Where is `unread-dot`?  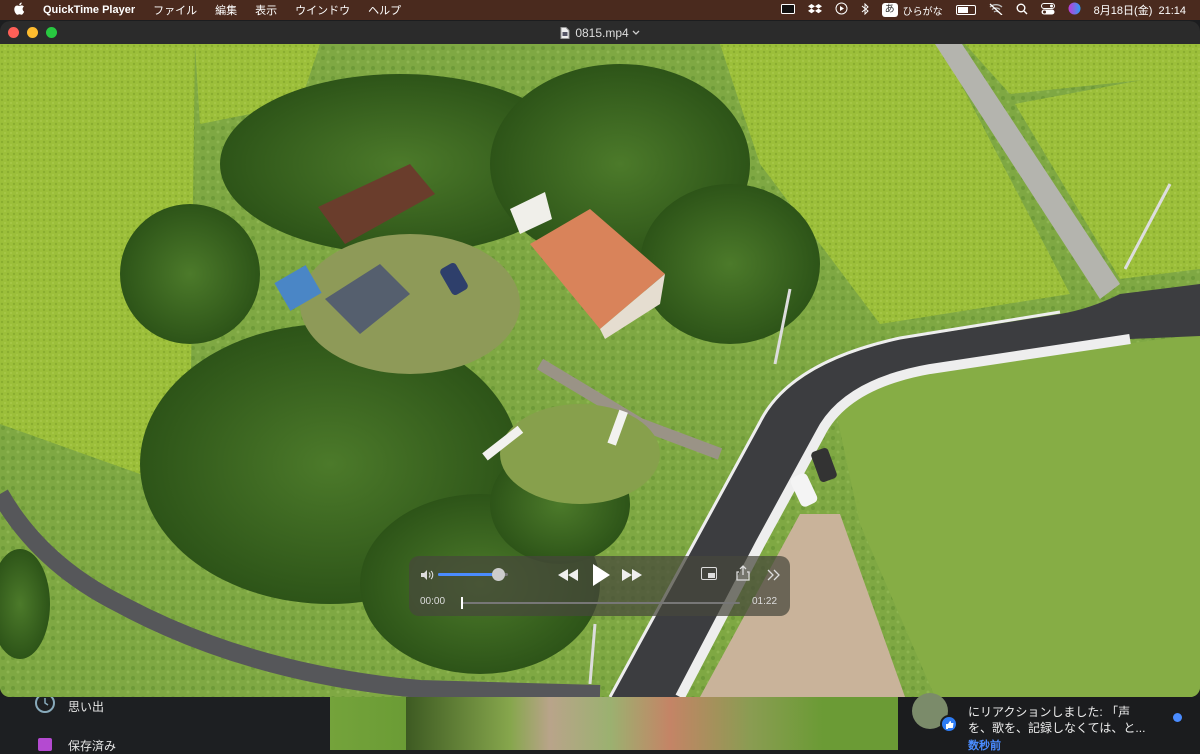
unread-dot is located at coordinates (1177, 717).